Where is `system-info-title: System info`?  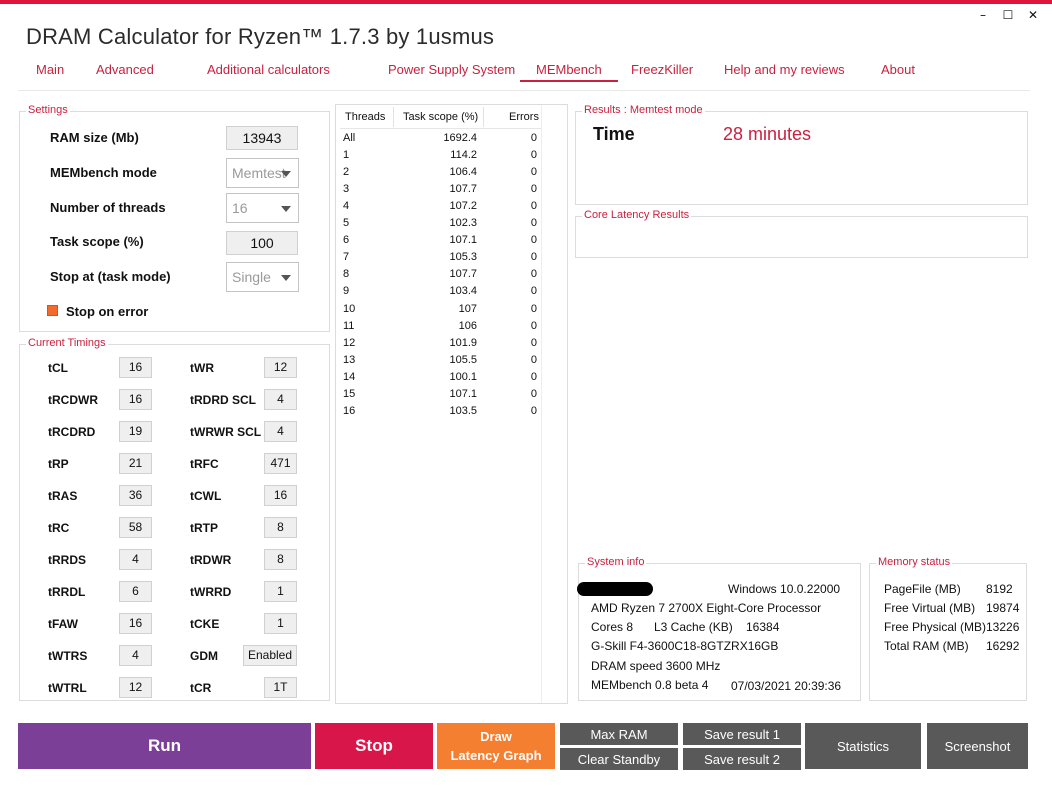
system-info-title: System info is located at coordinates (616, 562).